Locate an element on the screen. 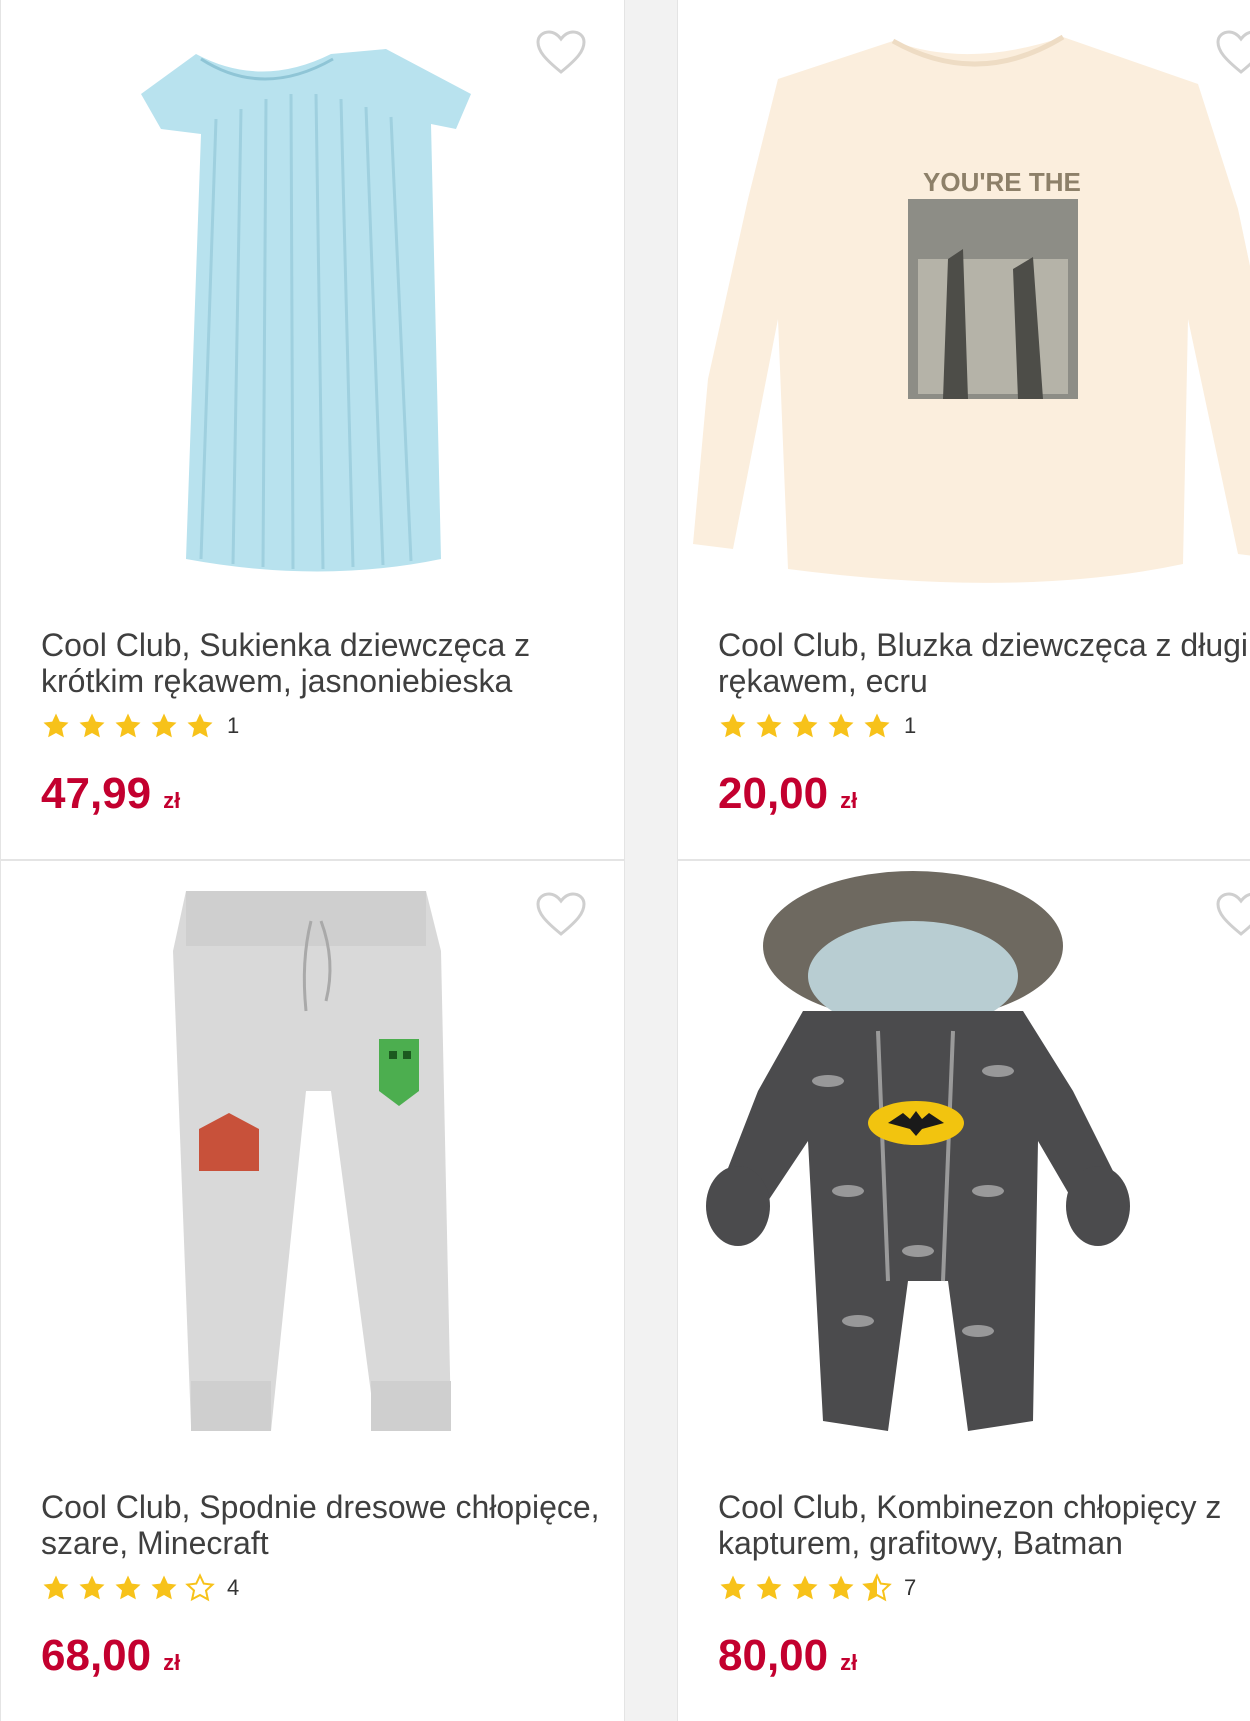 Image resolution: width=1250 pixels, height=1721 pixels. product-price: 47,99 zł is located at coordinates (110, 794).